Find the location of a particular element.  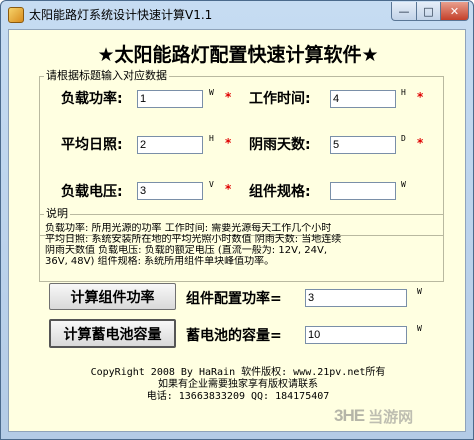

rainy-days-required-mark: * is located at coordinates (420, 143).